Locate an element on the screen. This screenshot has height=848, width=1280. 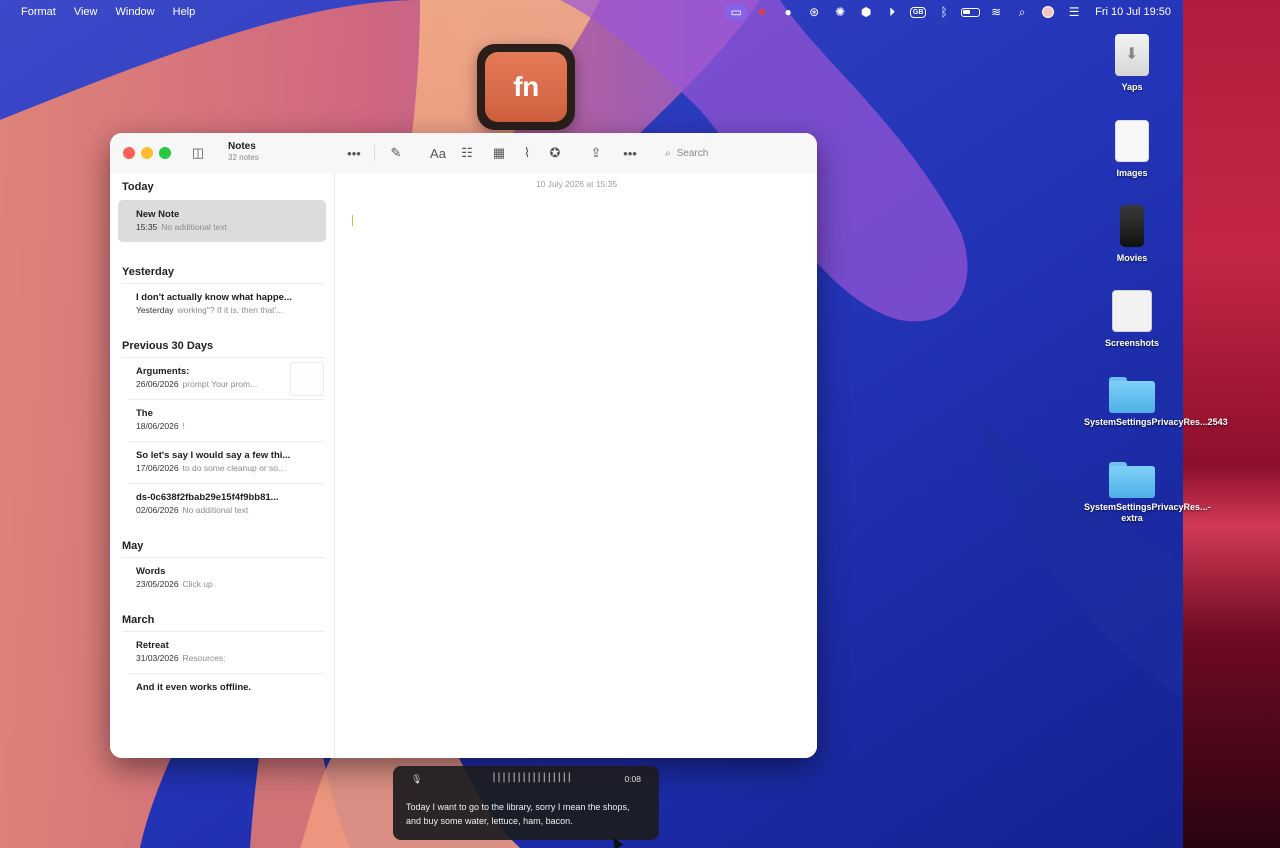
note-list-item: New Note 15:35 No additional text is located at coordinates (222, 221).